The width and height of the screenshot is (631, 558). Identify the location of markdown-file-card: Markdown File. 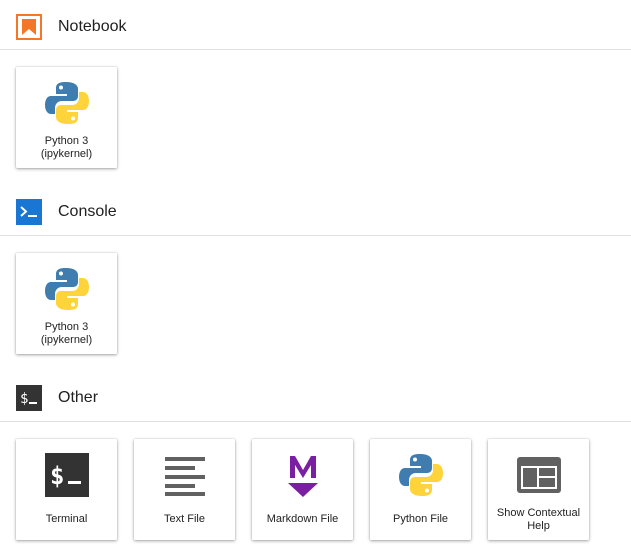
(302, 489).